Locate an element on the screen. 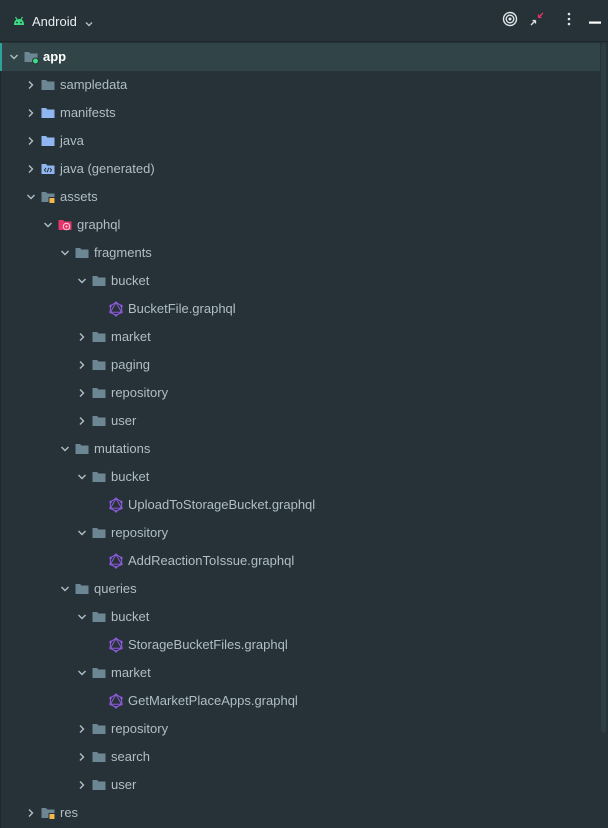  project-toolbar: Android is located at coordinates (304, 21).